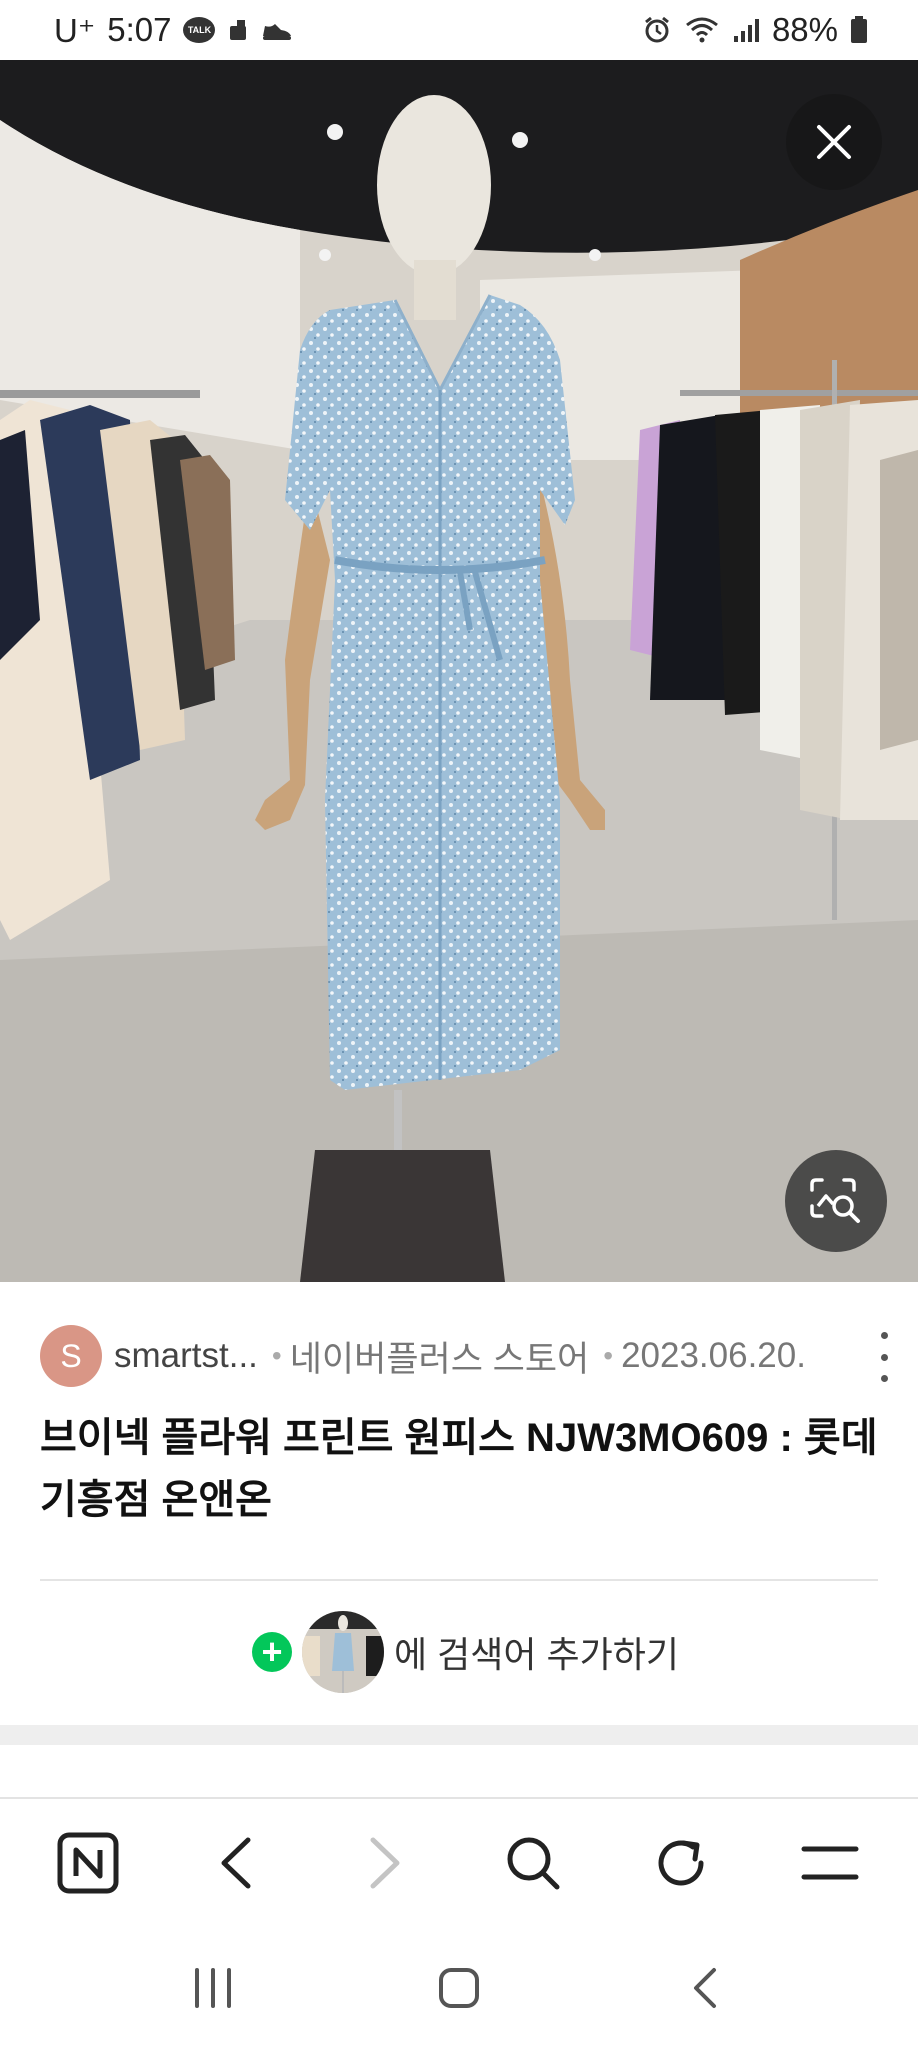 The width and height of the screenshot is (918, 2048). What do you see at coordinates (657, 30) in the screenshot?
I see `alarm-icon` at bounding box center [657, 30].